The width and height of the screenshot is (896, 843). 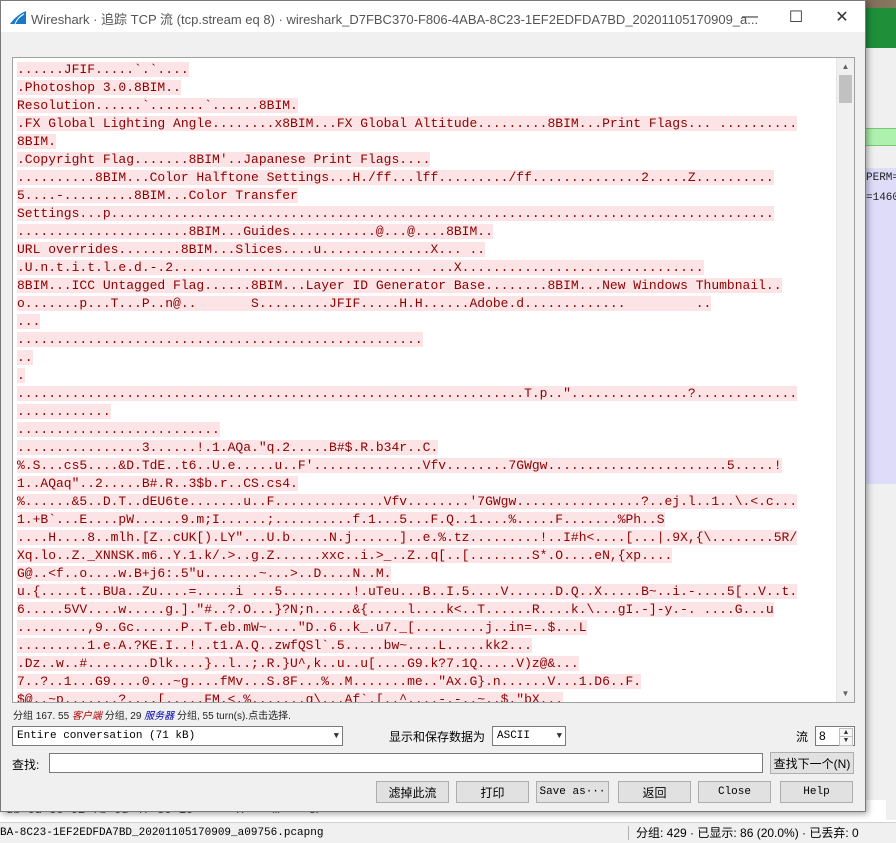 I want to click on wireshark-fin-icon, so click(x=18, y=18).